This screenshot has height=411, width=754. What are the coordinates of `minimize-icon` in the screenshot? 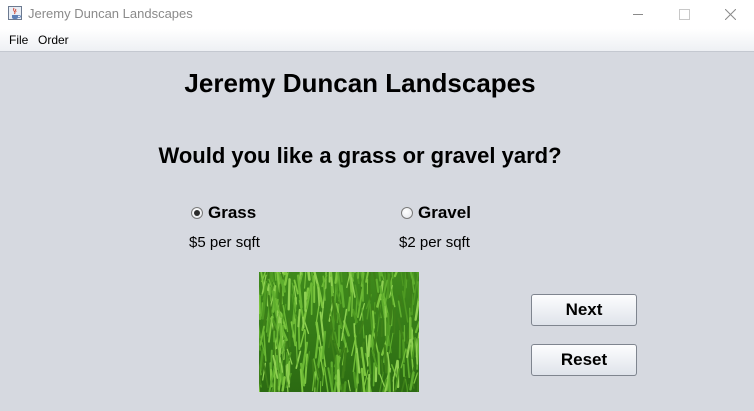 It's located at (637, 14).